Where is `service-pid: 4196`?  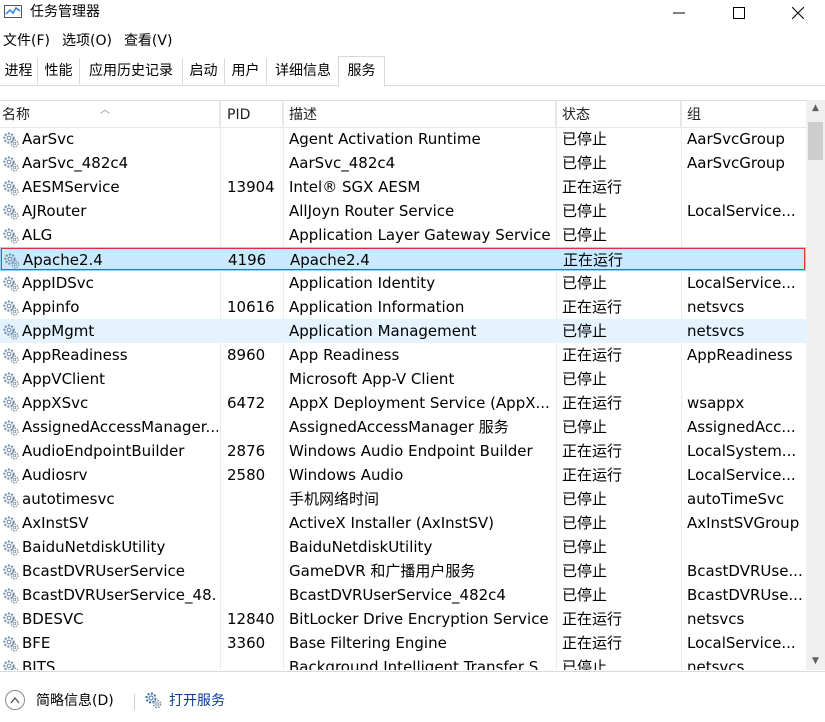 service-pid: 4196 is located at coordinates (247, 260).